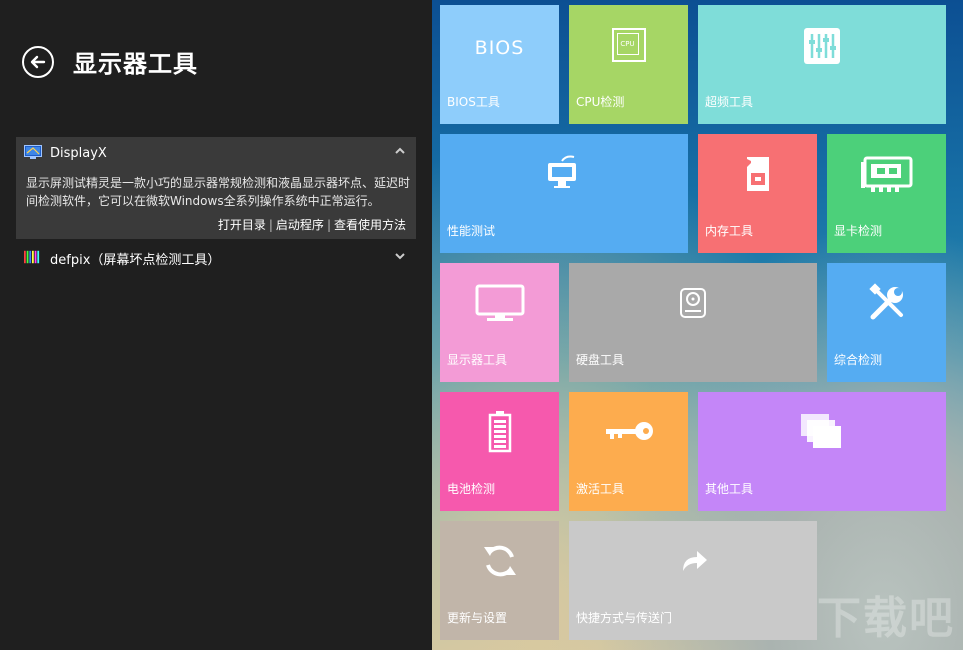  Describe the element at coordinates (886, 174) in the screenshot. I see `graphics-card-icon` at that location.